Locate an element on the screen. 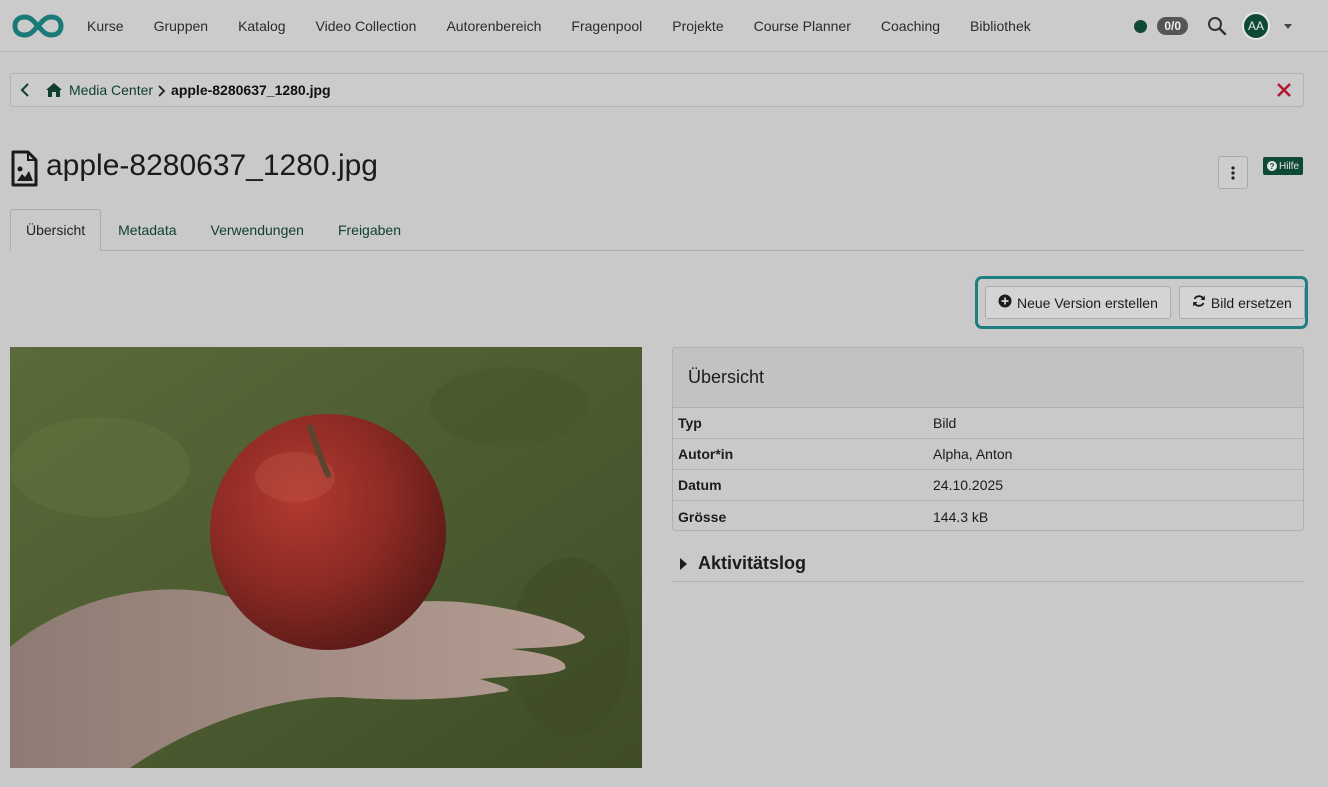 The height and width of the screenshot is (787, 1328). overview-key: Grösse is located at coordinates (702, 516).